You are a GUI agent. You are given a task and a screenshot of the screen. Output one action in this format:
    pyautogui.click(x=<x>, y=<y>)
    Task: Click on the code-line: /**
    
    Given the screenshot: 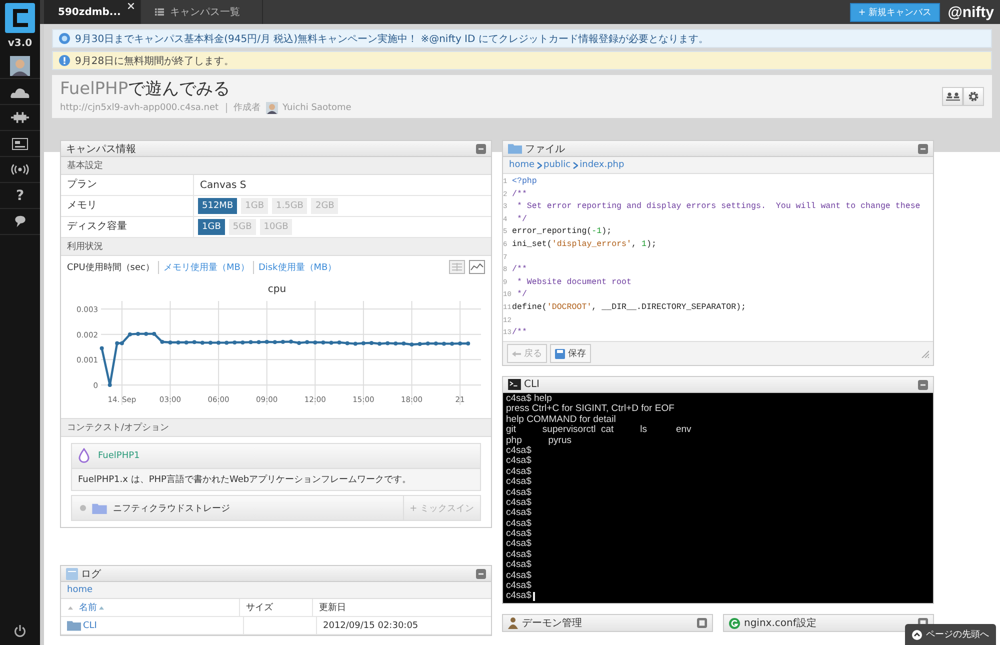 What is the action you would take?
    pyautogui.click(x=519, y=270)
    